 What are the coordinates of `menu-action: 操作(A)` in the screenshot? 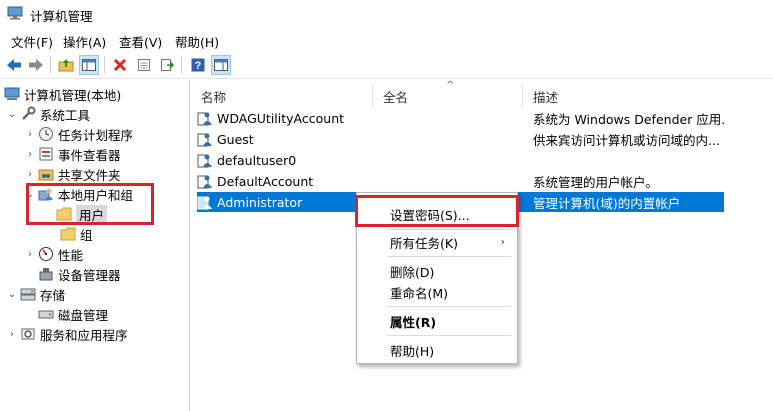 It's located at (84, 41).